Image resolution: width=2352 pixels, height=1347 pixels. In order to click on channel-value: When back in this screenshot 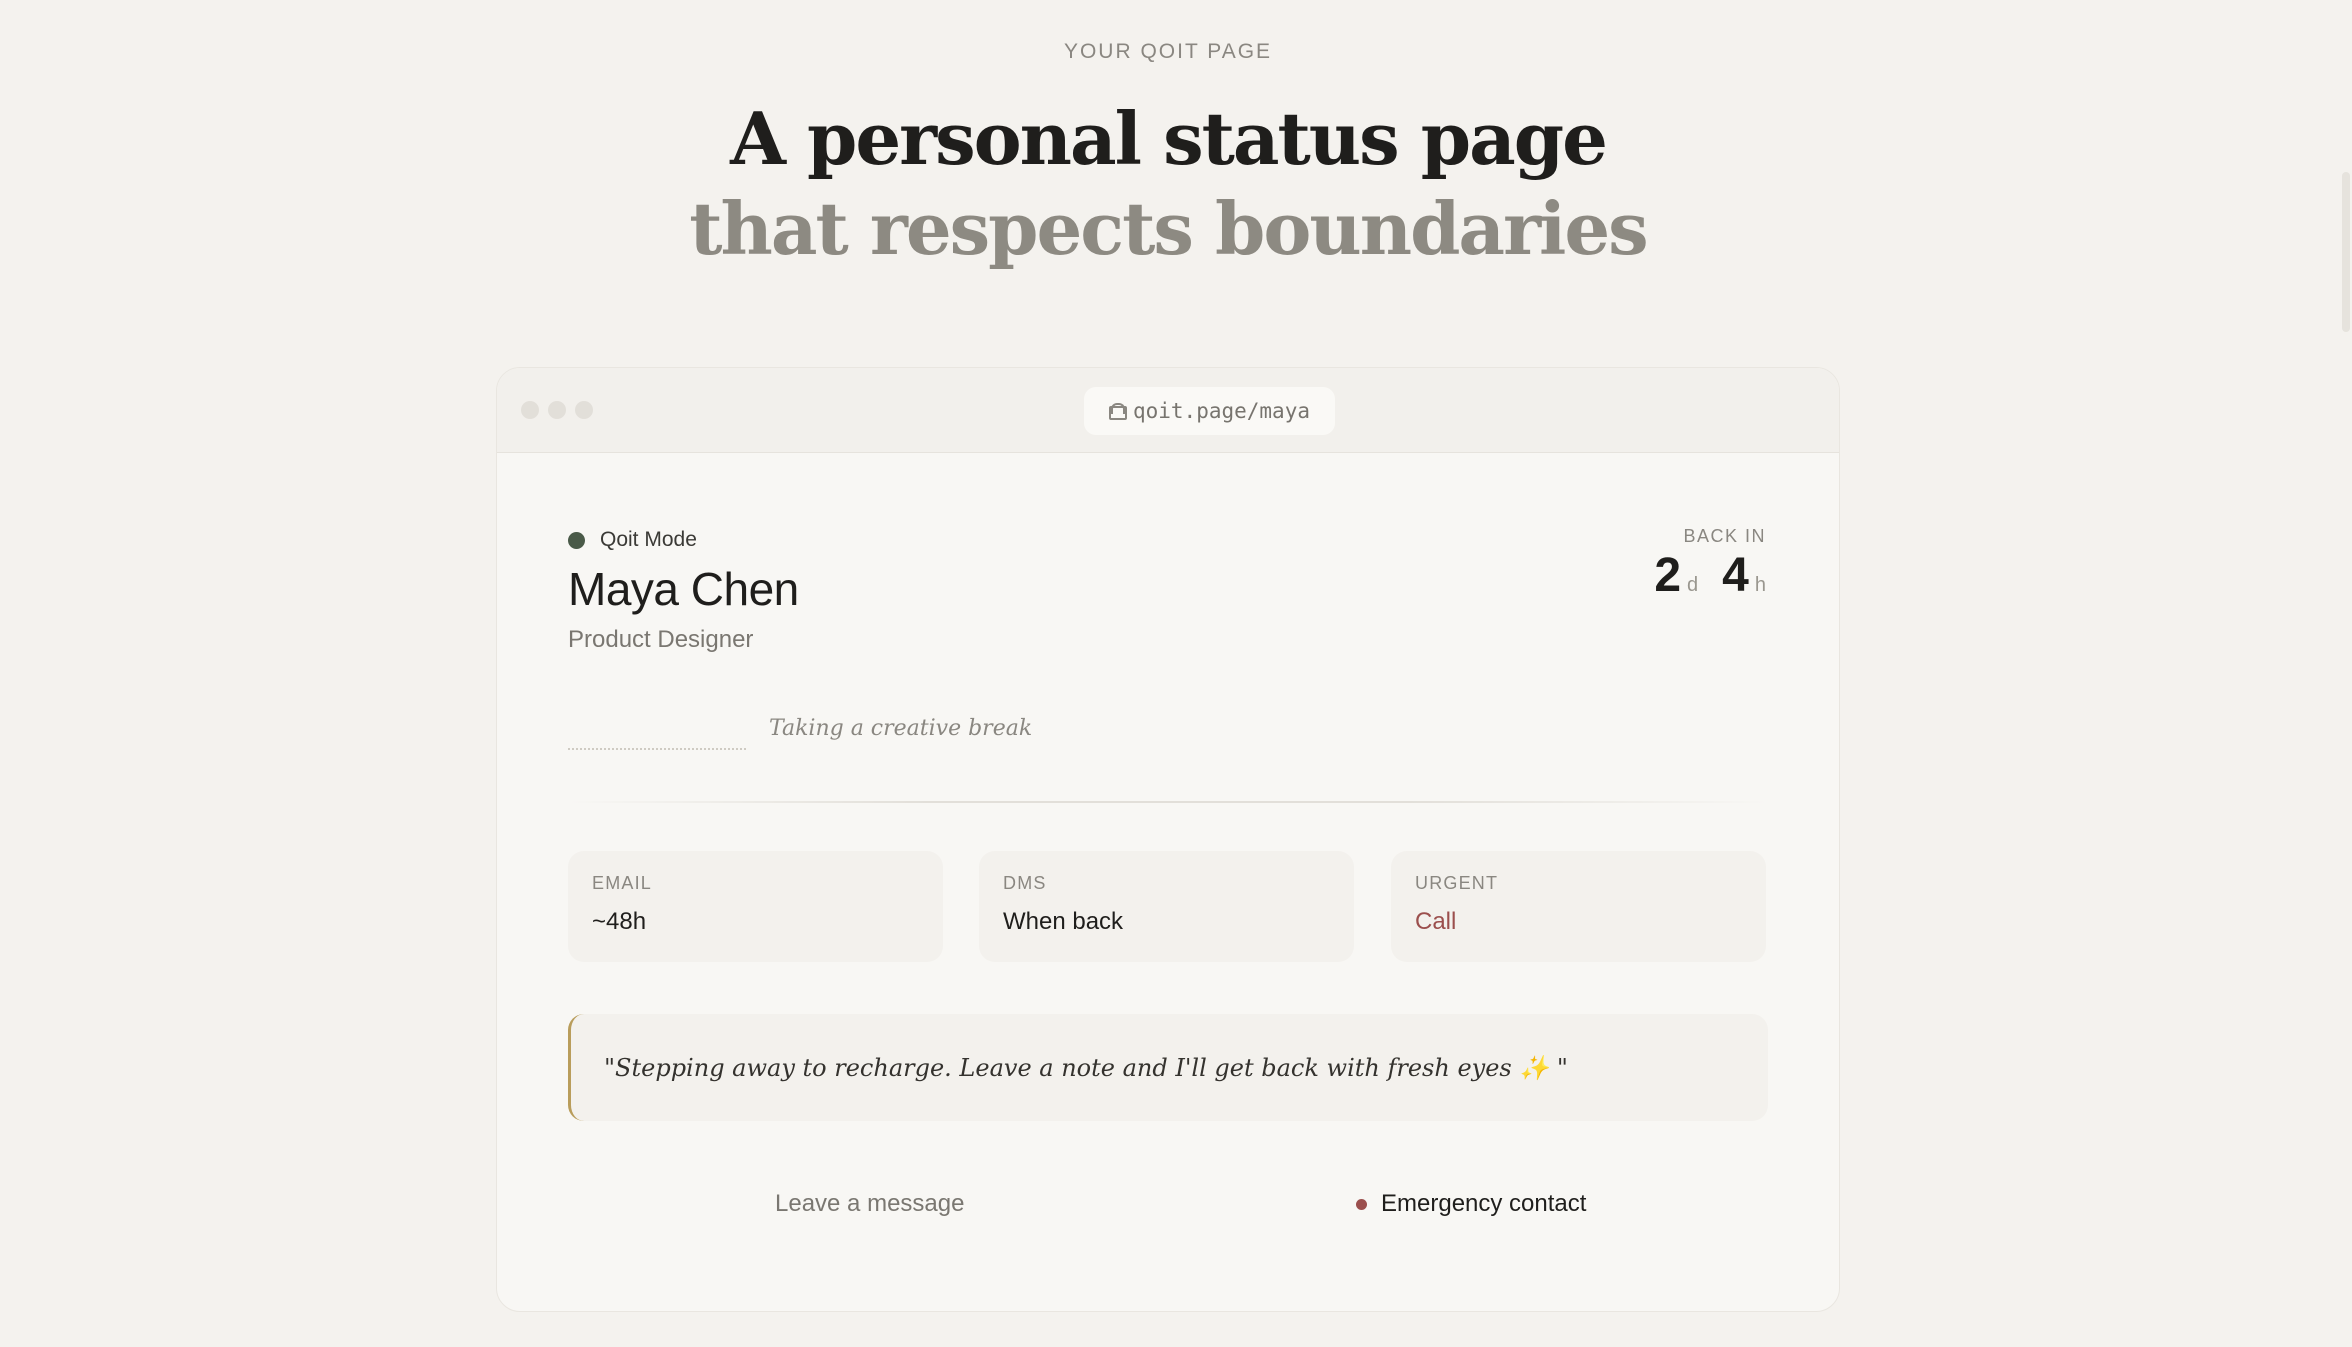, I will do `click(1063, 921)`.